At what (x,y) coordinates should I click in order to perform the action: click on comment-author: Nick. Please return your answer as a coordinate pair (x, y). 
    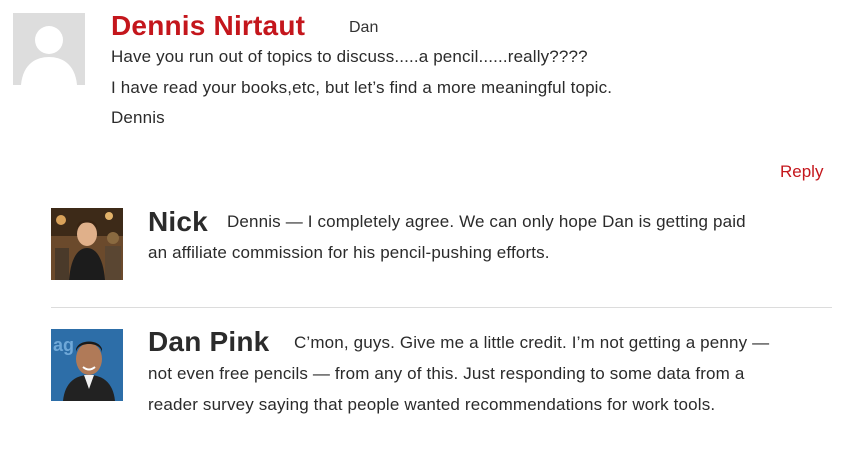
    Looking at the image, I should click on (178, 222).